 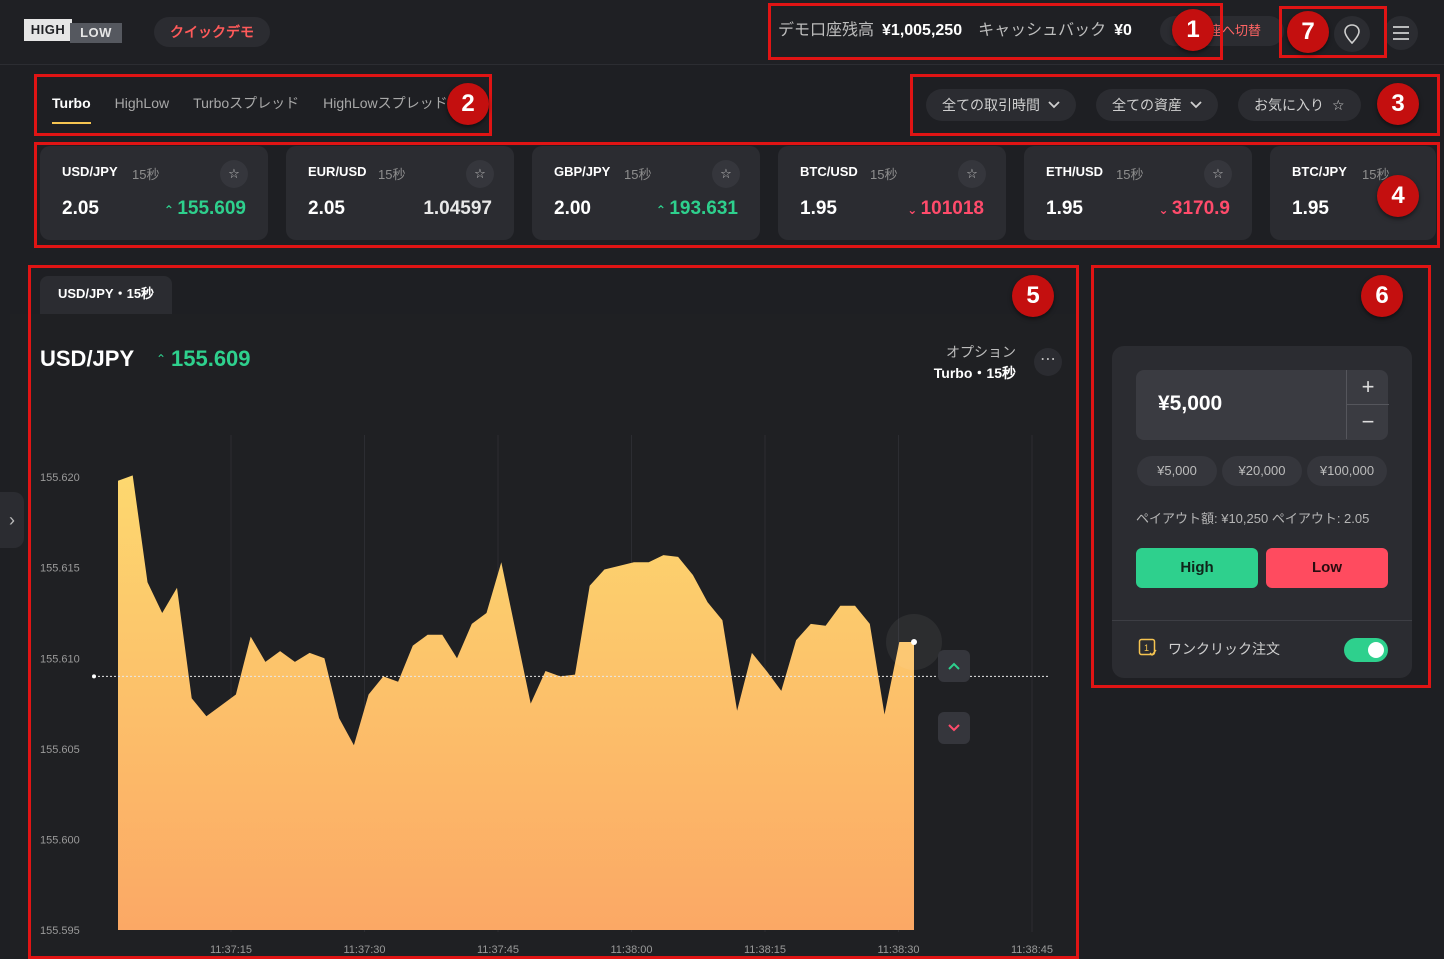 I want to click on quick-demo-badge: クイックデモ, so click(x=212, y=32).